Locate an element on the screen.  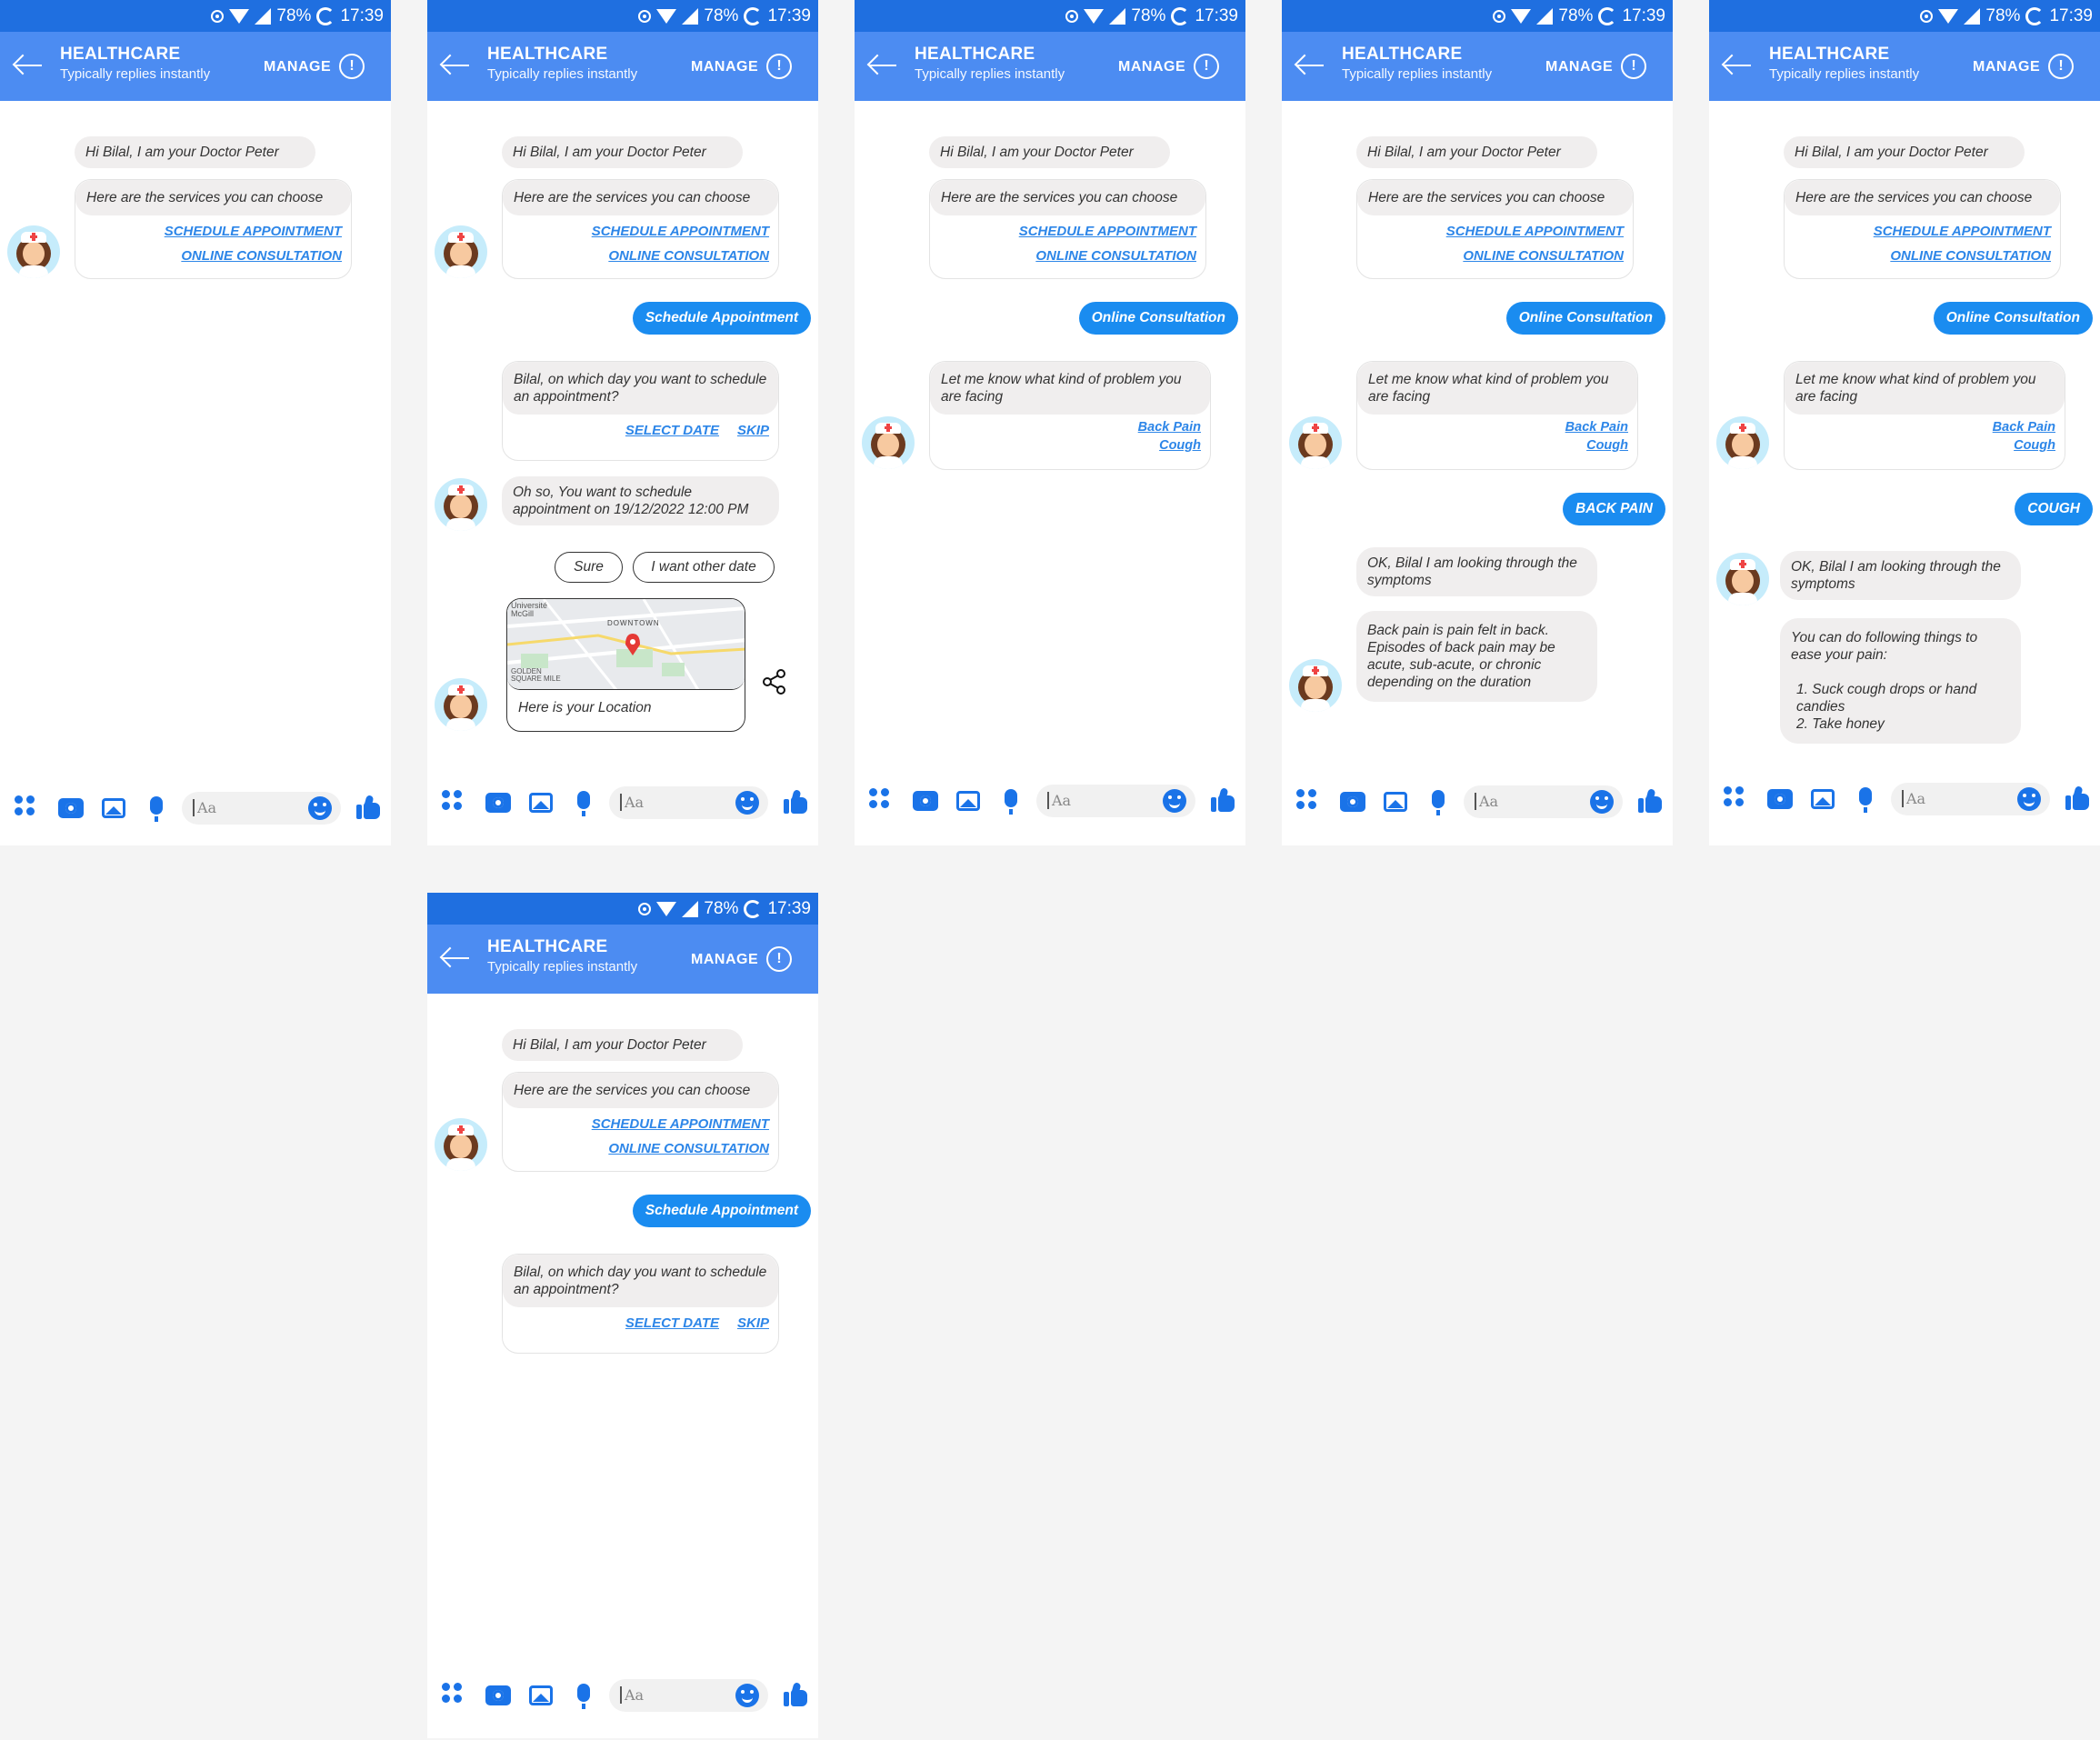
user-message-schedule: Schedule Appointment is located at coordinates (722, 1211).